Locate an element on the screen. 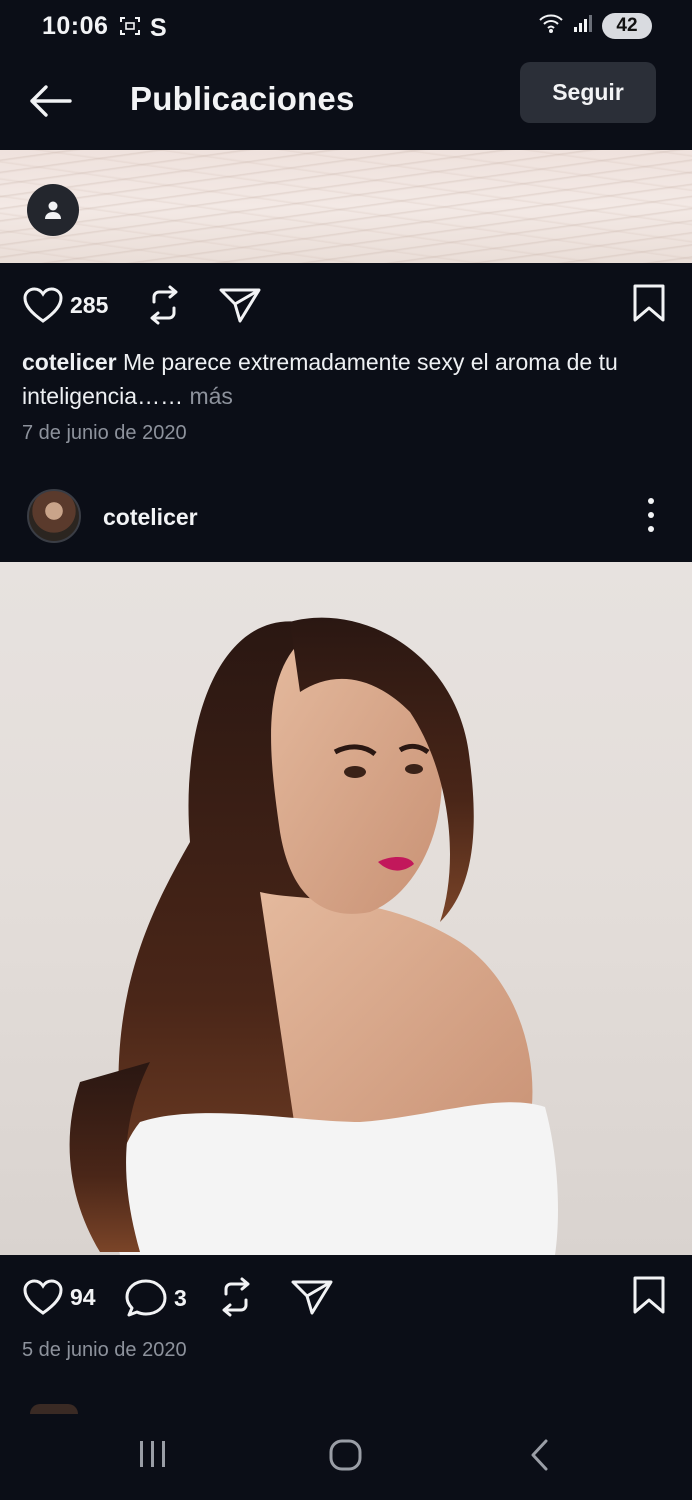 Image resolution: width=692 pixels, height=1500 pixels. arrow-left-icon is located at coordinates (51, 101).